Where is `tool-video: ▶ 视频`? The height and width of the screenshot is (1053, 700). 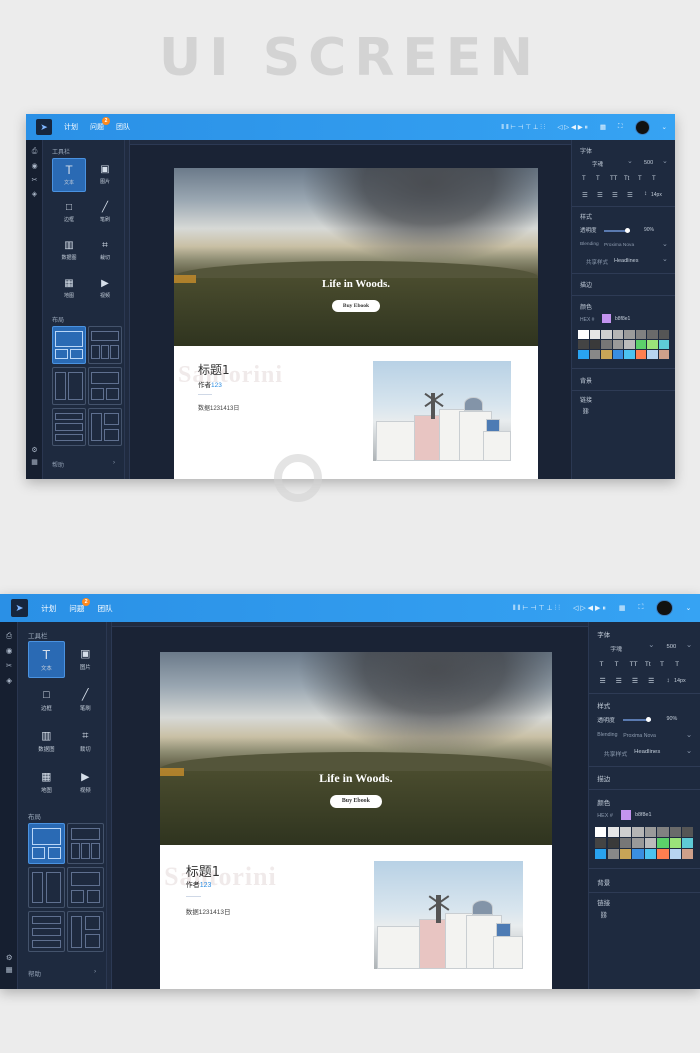
tool-video: ▶ 视频 is located at coordinates (85, 783).